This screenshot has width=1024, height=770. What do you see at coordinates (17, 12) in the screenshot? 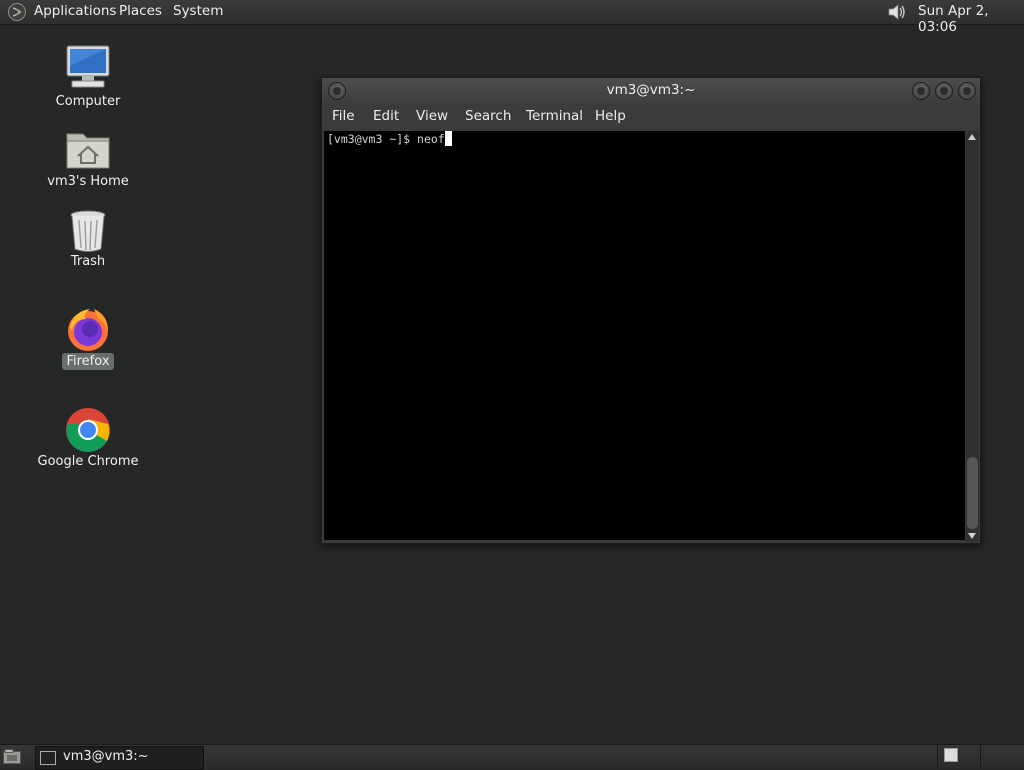
I see `gnome-foot-icon` at bounding box center [17, 12].